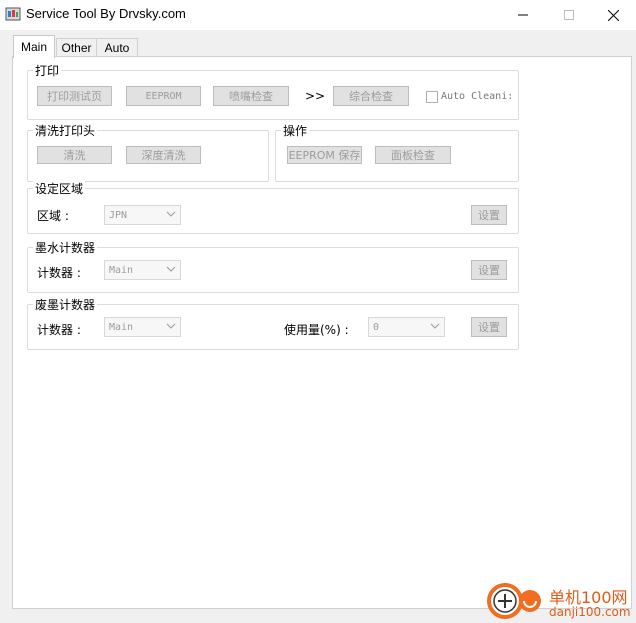  I want to click on print-test-page-button: 打印测试页, so click(74, 96).